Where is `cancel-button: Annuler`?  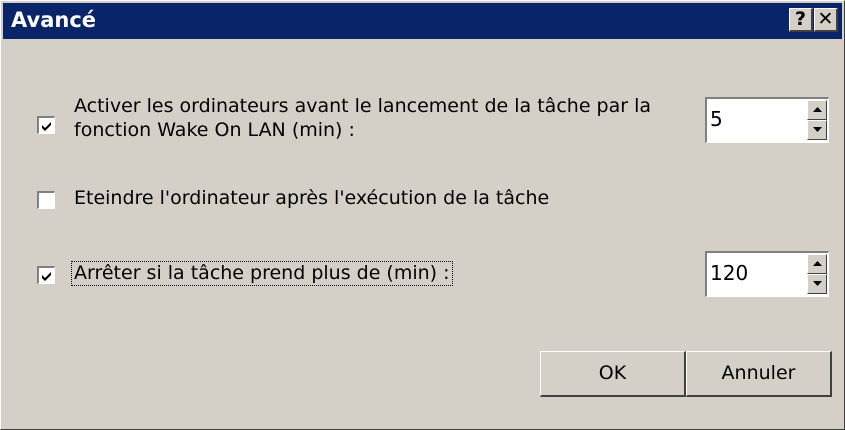
cancel-button: Annuler is located at coordinates (759, 374).